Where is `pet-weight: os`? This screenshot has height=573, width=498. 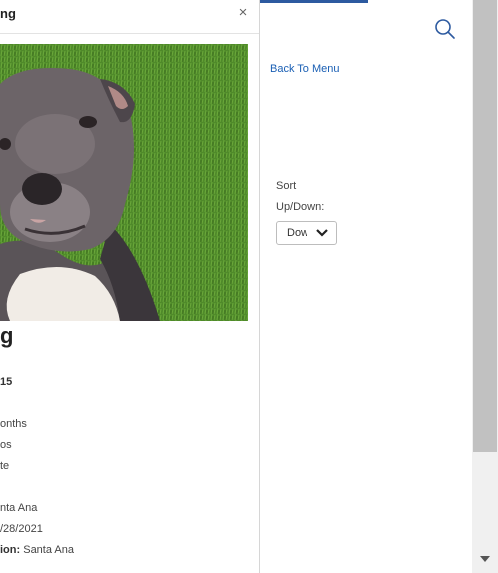
pet-weight: os is located at coordinates (6, 445).